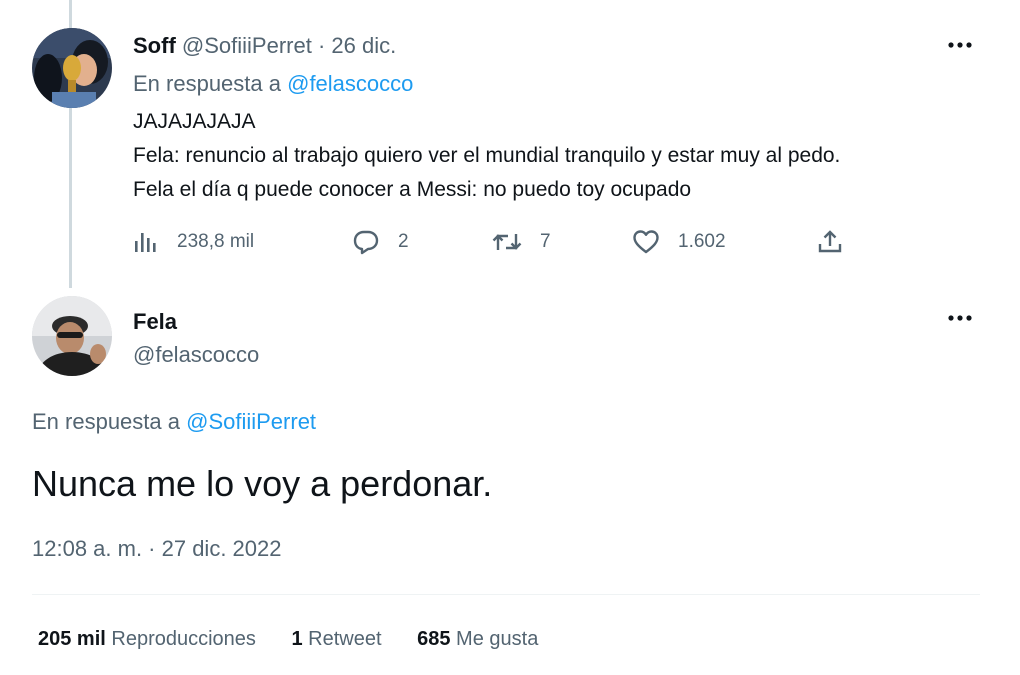  I want to click on like-button: 1.602, so click(679, 242).